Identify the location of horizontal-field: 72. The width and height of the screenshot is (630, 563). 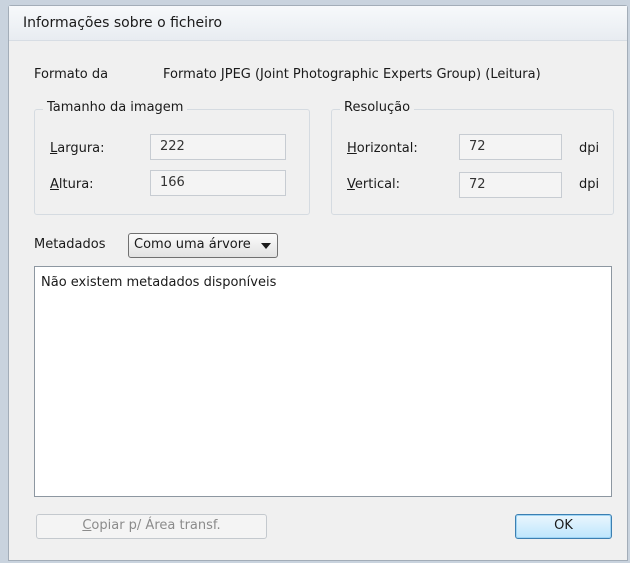
(510, 147).